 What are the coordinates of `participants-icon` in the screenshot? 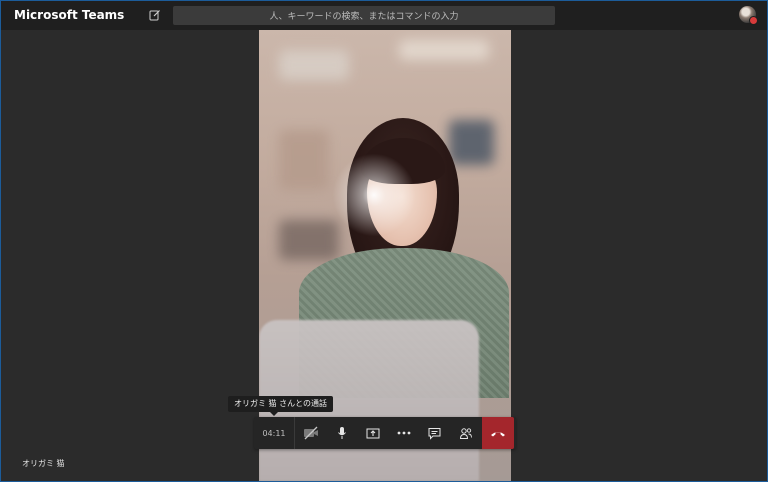 It's located at (465, 433).